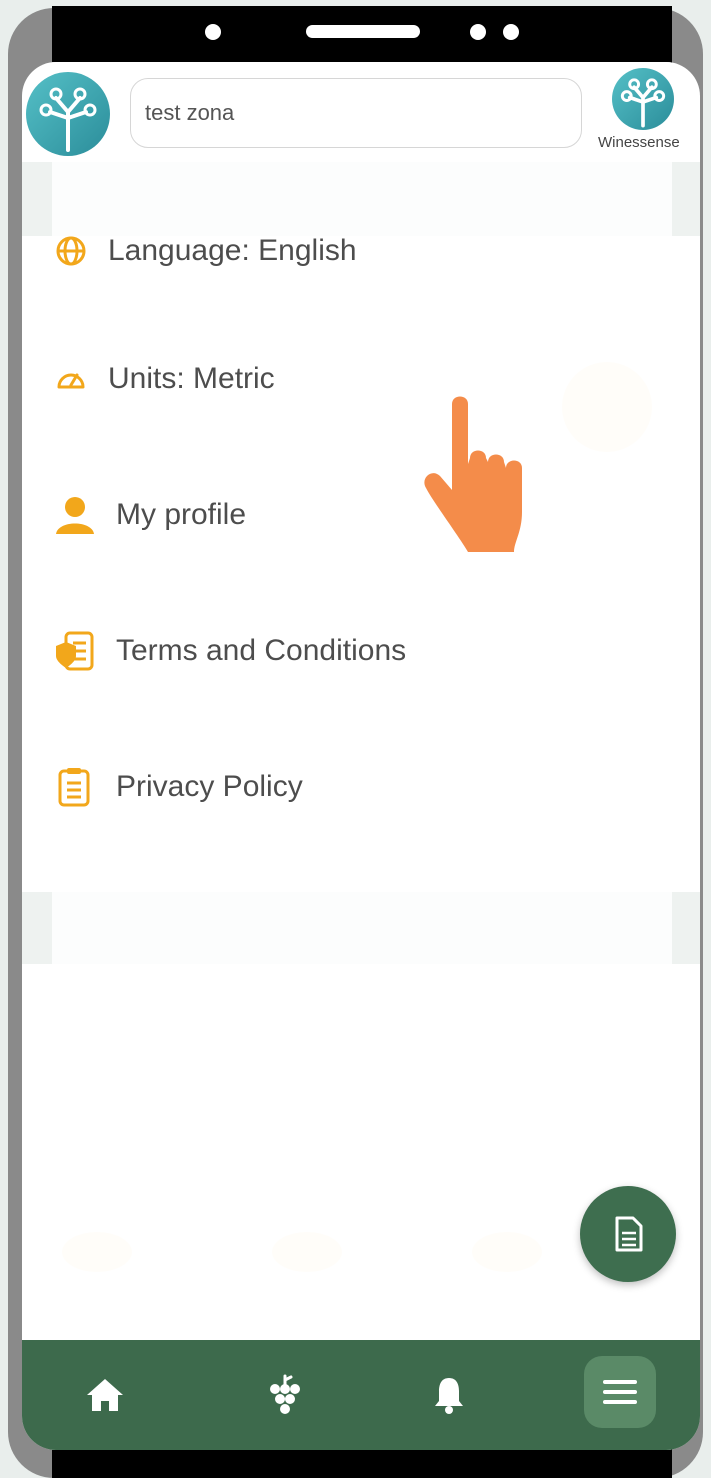 Image resolution: width=711 pixels, height=1478 pixels. I want to click on menu-item-label: Language: English, so click(232, 250).